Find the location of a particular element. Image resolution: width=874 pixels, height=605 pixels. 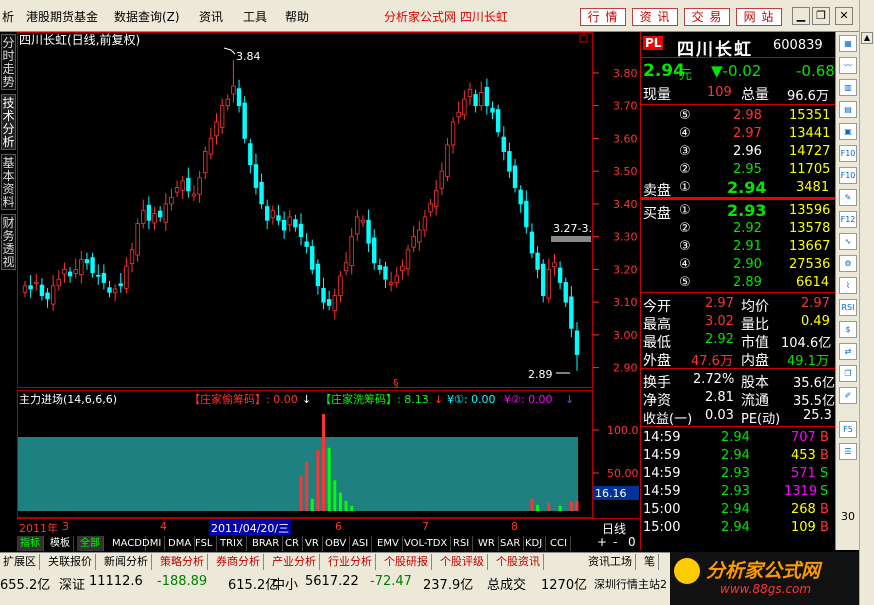

pe-value: 25.3 is located at coordinates (817, 415).